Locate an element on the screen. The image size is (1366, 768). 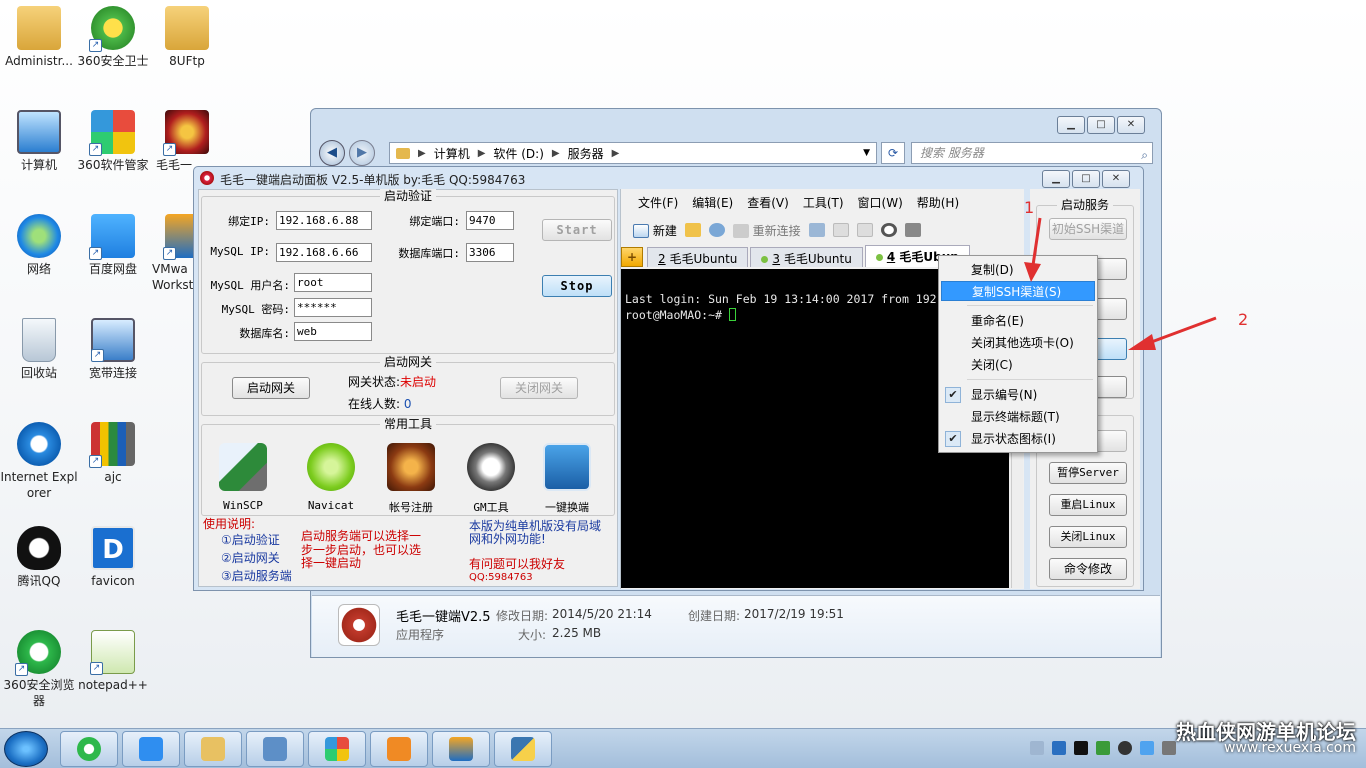
copy-icon is located at coordinates (840, 230).